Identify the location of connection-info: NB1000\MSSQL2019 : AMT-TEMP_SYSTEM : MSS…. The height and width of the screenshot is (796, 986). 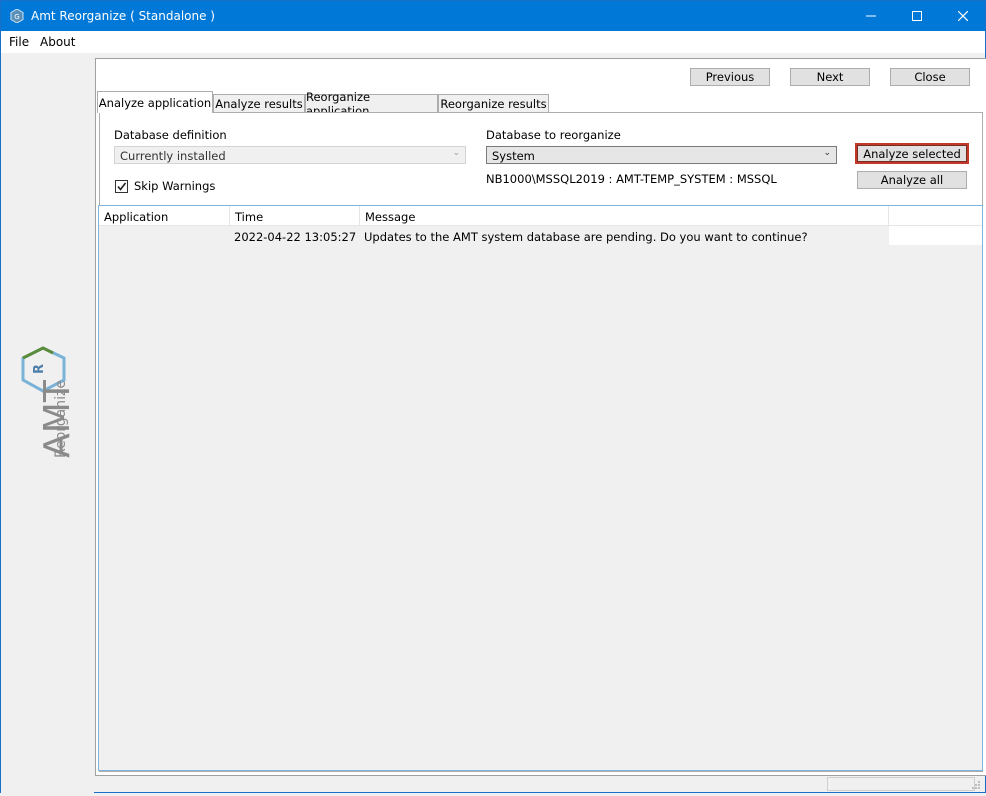
(631, 179).